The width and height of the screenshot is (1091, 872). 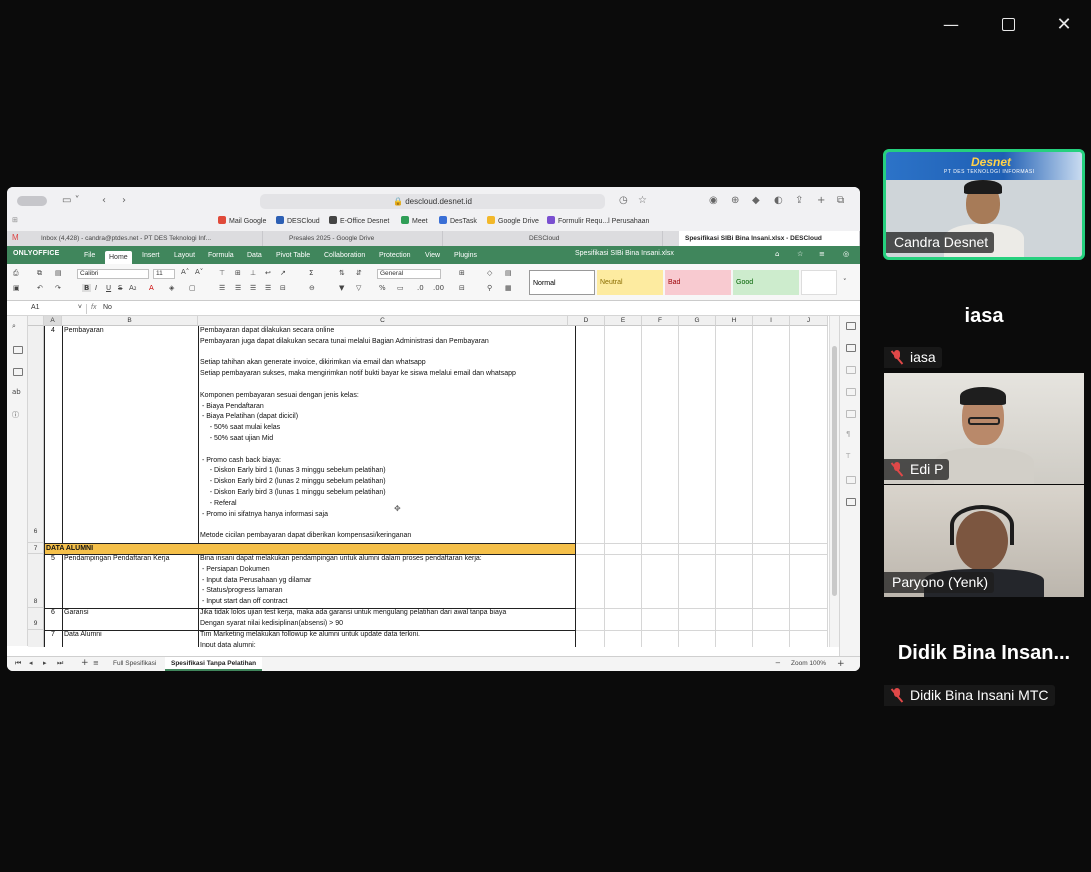 I want to click on style-normal: Normal, so click(x=562, y=282).